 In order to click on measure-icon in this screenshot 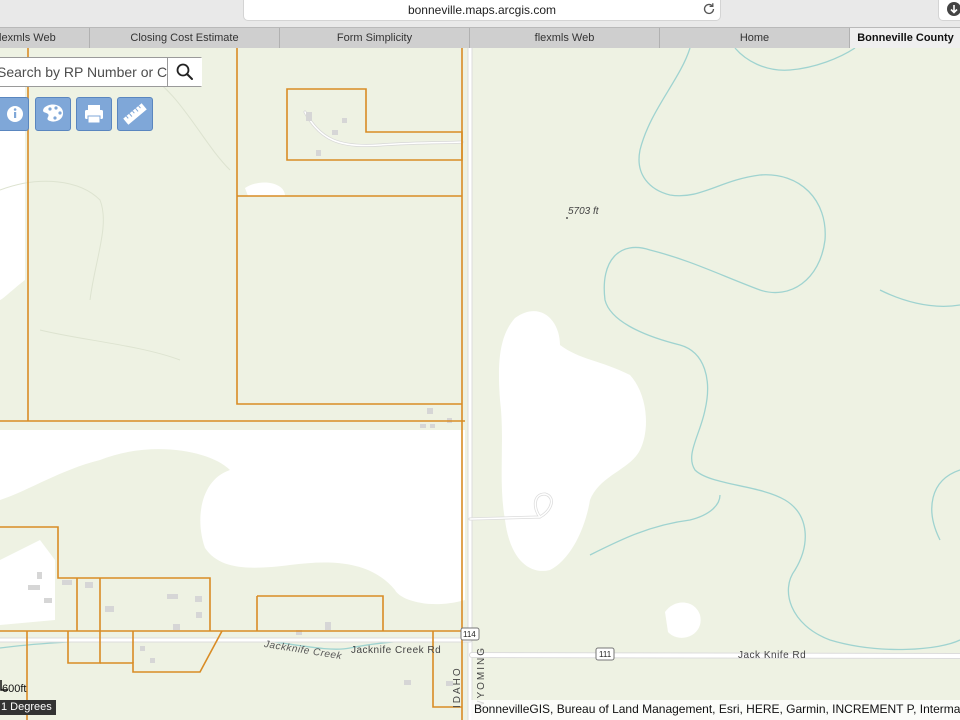, I will do `click(135, 114)`.